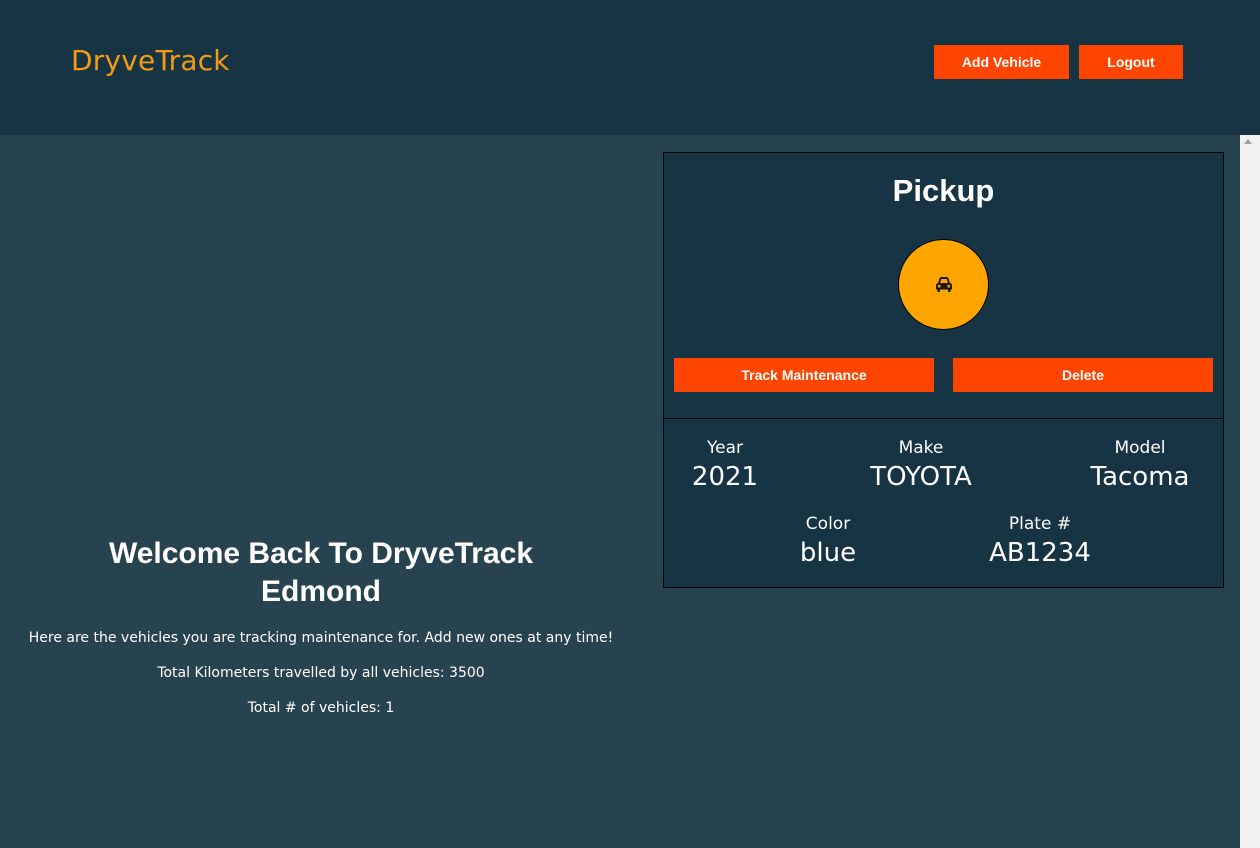 The width and height of the screenshot is (1260, 848). What do you see at coordinates (804, 375) in the screenshot?
I see `track-maintenance-button: Track Maintenance` at bounding box center [804, 375].